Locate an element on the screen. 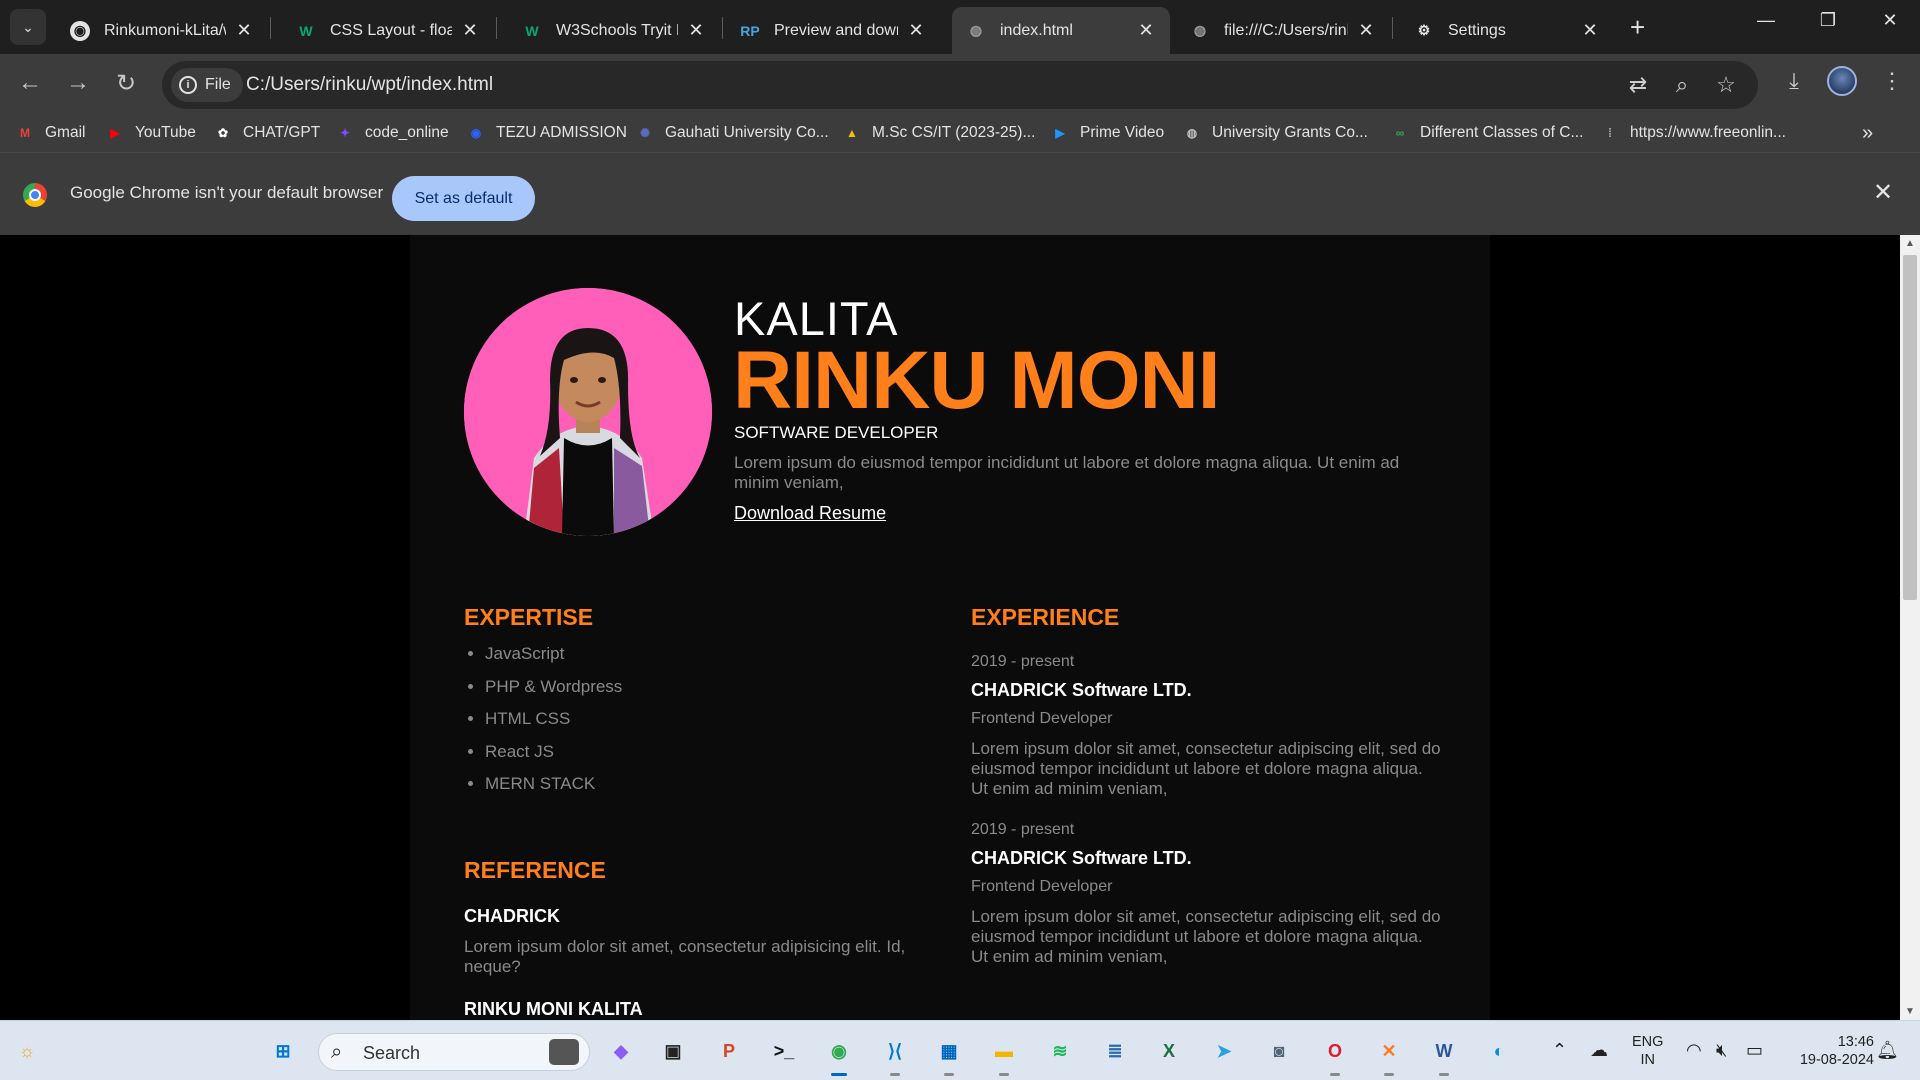 Image resolution: width=1920 pixels, height=1080 pixels. opera-icon: O is located at coordinates (1335, 1055).